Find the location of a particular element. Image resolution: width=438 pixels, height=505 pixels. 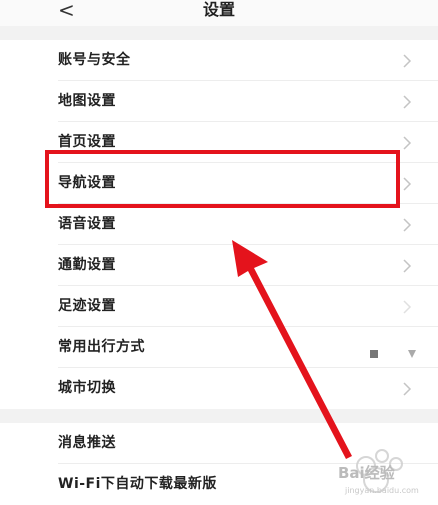

stop-square-icon is located at coordinates (374, 354).